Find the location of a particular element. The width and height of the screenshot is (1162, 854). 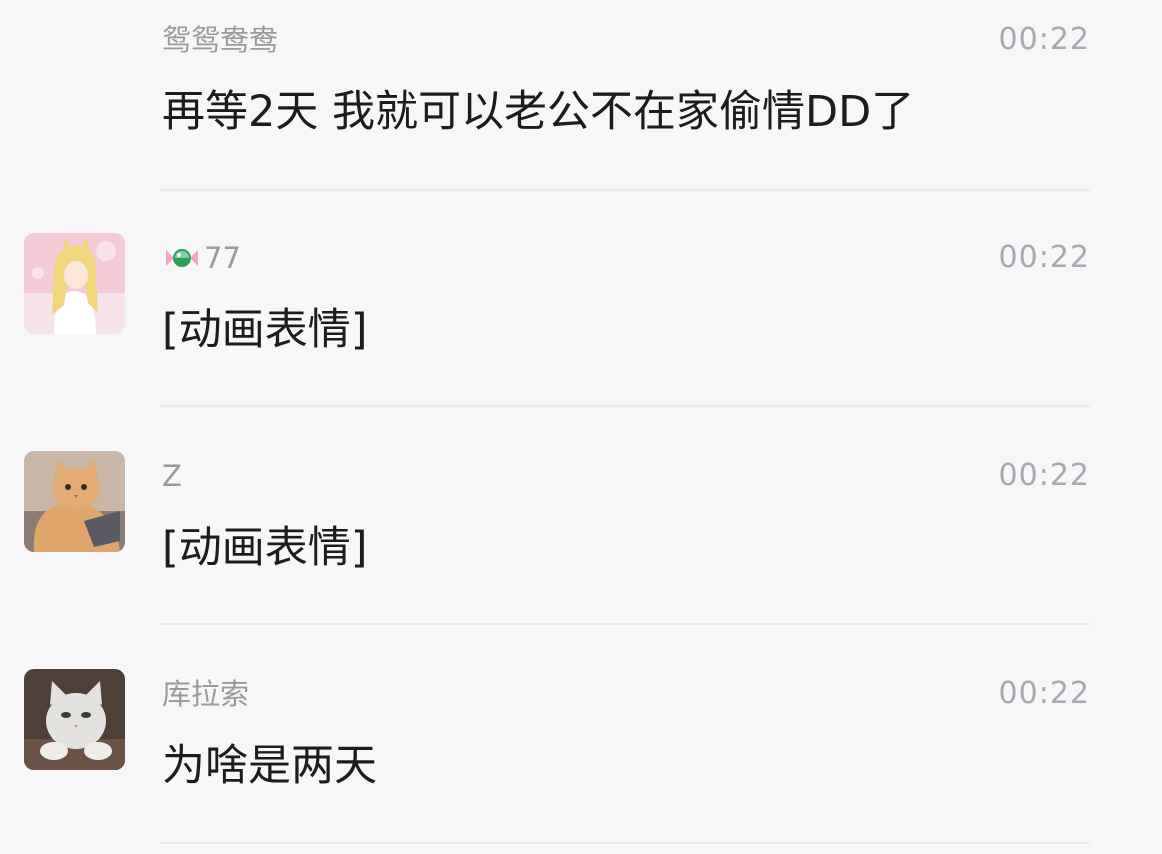

sender-name: 鸳鸳鸯鸯 is located at coordinates (220, 40).